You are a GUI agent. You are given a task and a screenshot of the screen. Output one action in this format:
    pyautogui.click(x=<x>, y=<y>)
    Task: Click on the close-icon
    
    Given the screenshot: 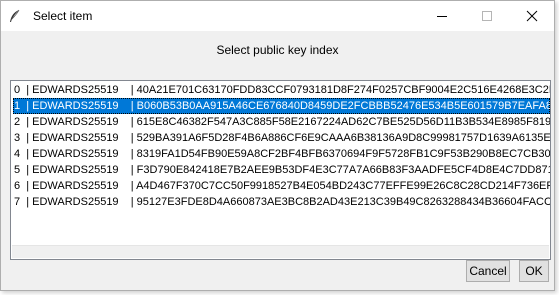 What is the action you would take?
    pyautogui.click(x=531, y=16)
    